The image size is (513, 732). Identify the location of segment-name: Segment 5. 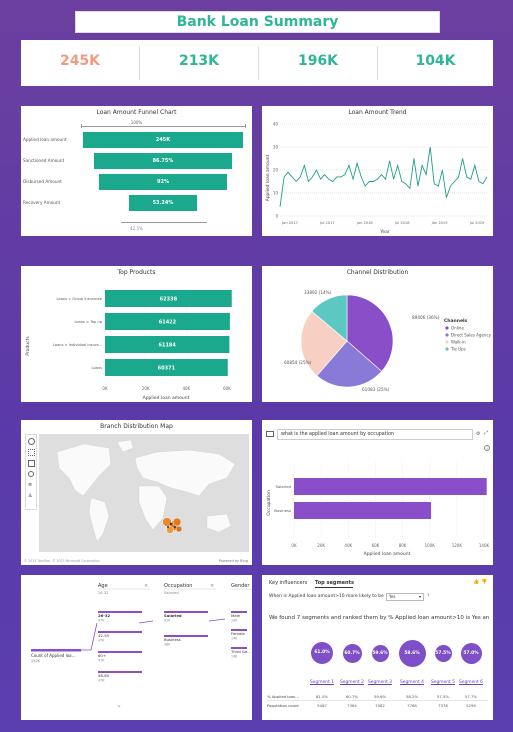
(443, 682).